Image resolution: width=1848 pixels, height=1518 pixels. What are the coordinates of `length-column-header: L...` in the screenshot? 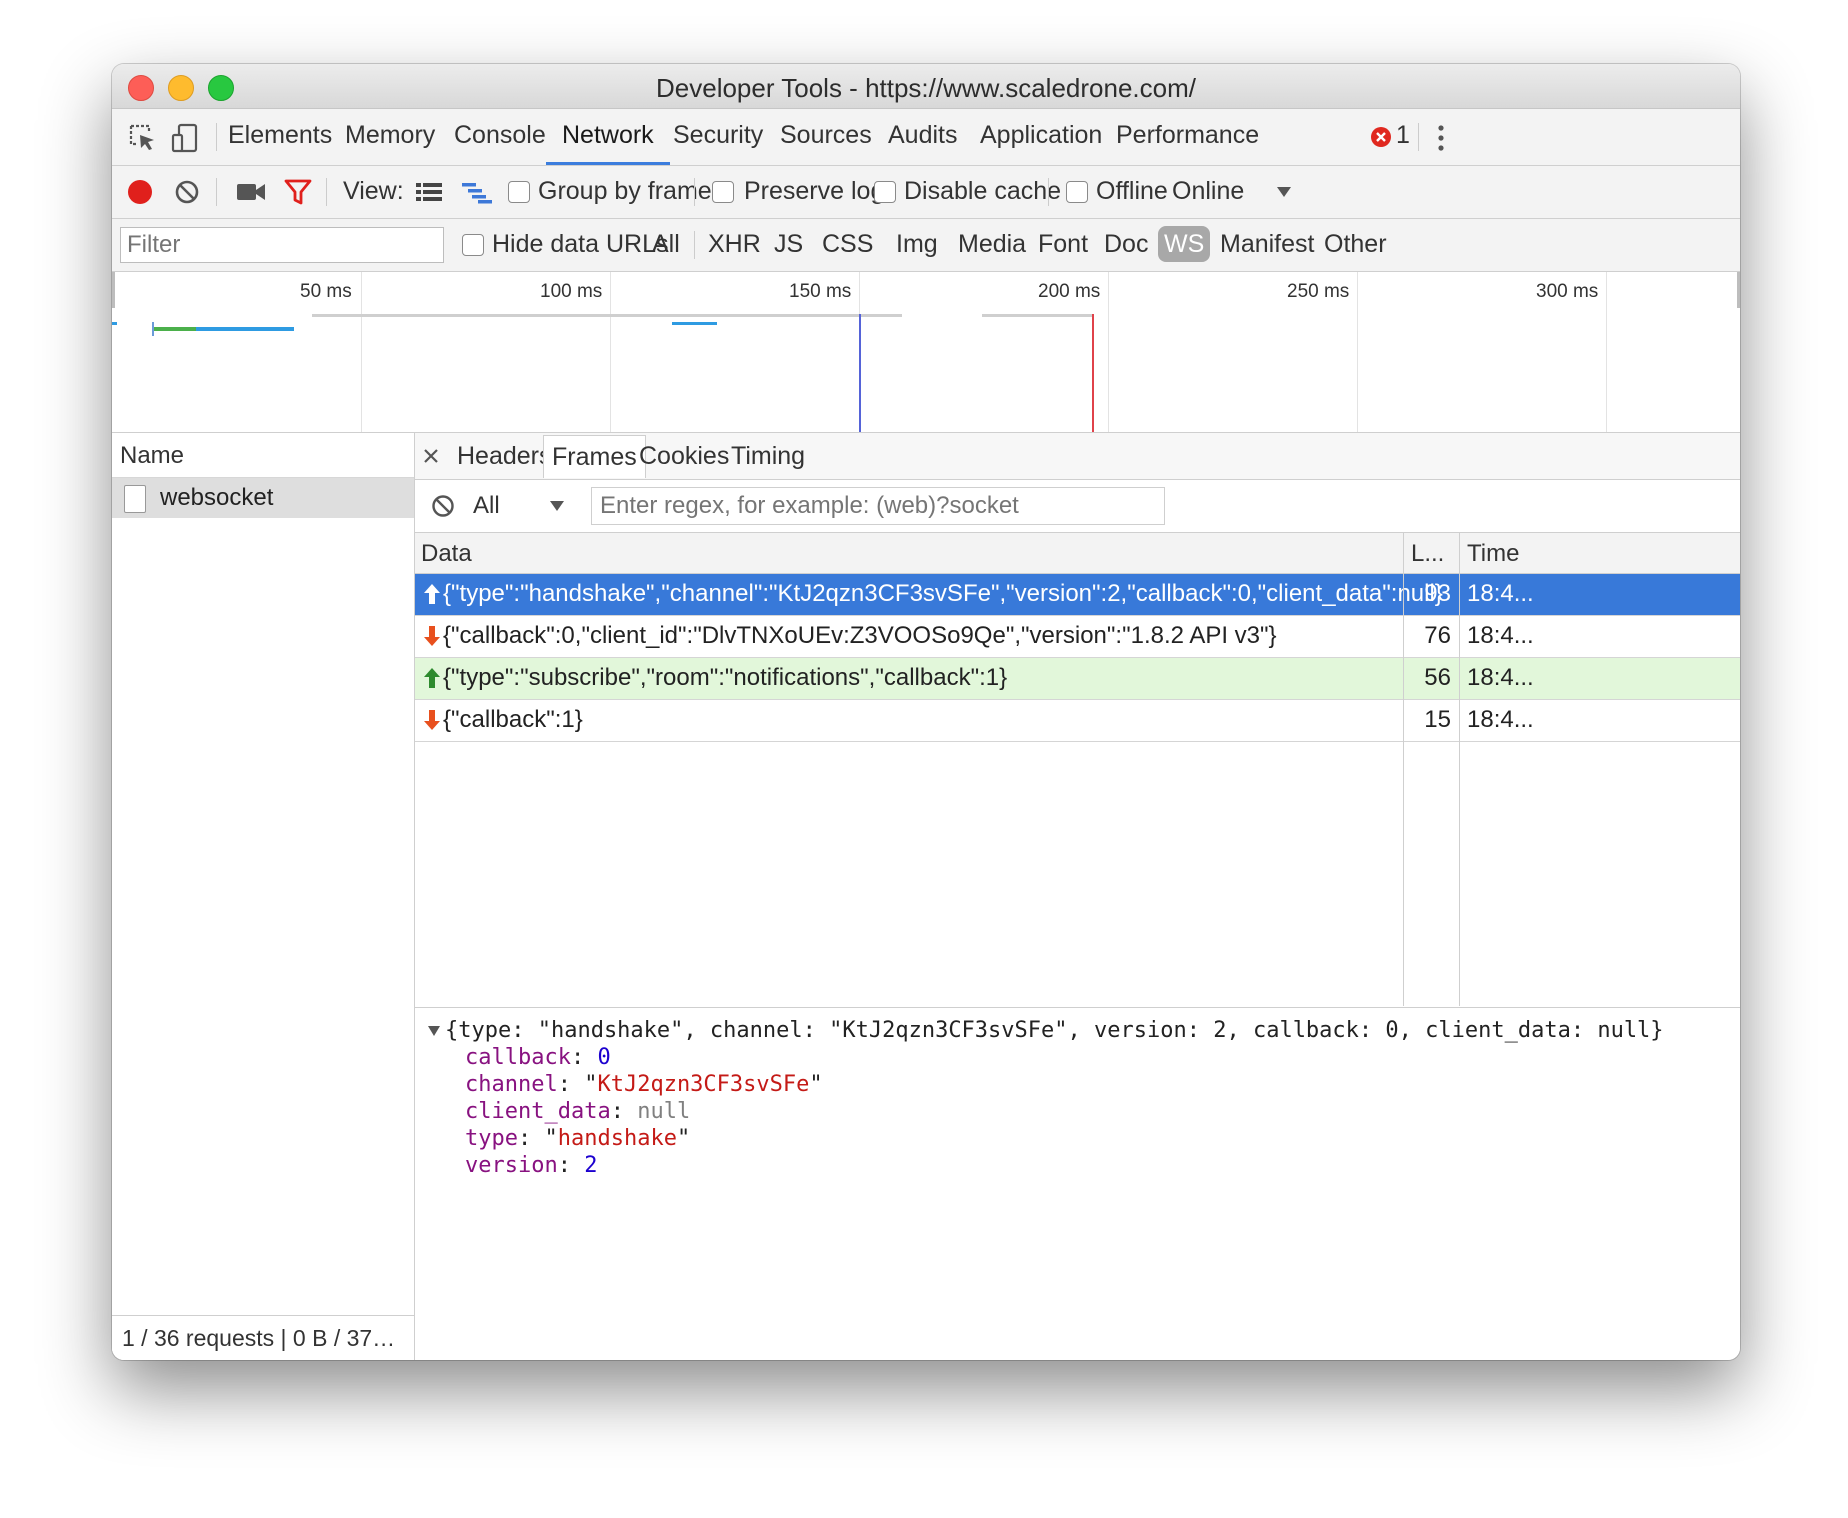 It's located at (1427, 554).